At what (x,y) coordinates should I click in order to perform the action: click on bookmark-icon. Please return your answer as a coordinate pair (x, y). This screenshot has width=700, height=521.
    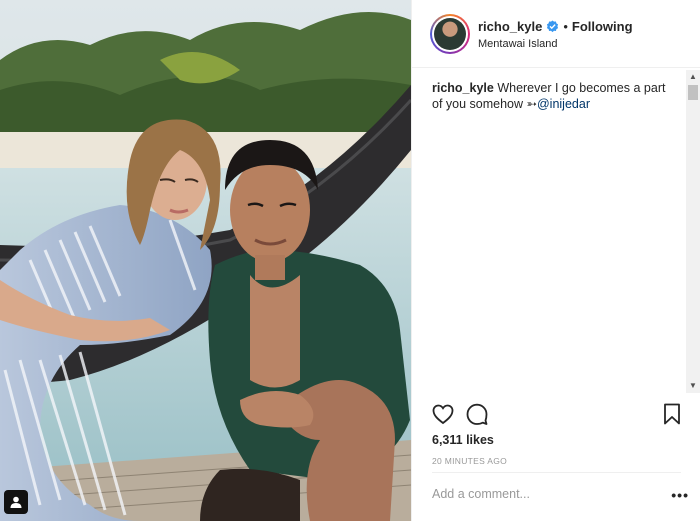
    Looking at the image, I should click on (672, 414).